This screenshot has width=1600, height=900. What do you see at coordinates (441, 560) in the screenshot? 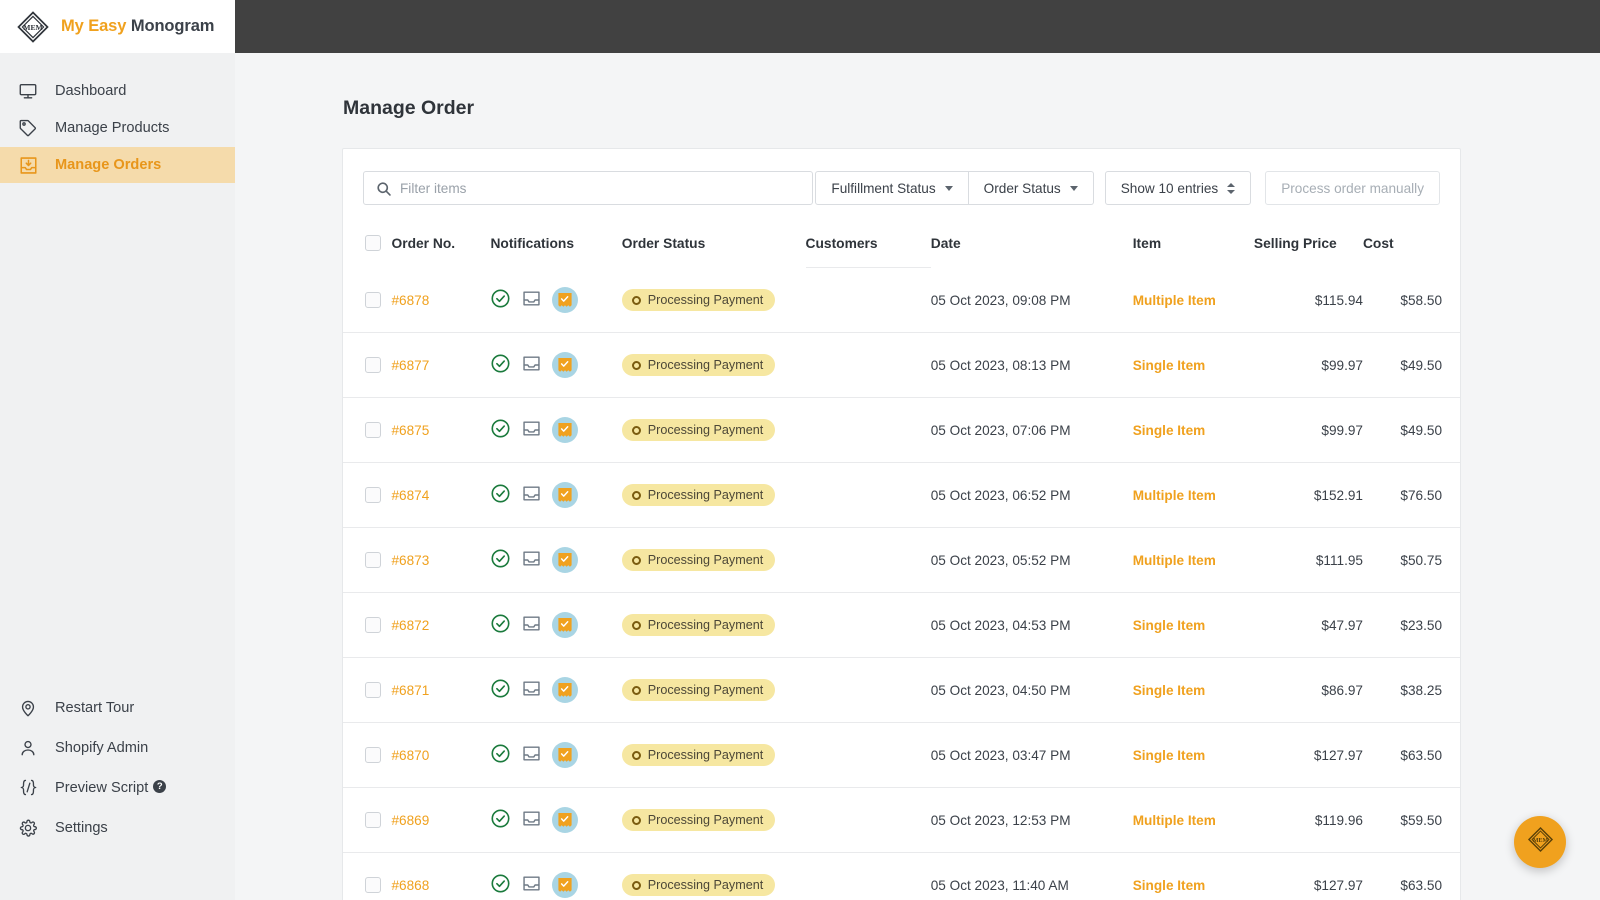
I see `order-no-cell: #6873` at bounding box center [441, 560].